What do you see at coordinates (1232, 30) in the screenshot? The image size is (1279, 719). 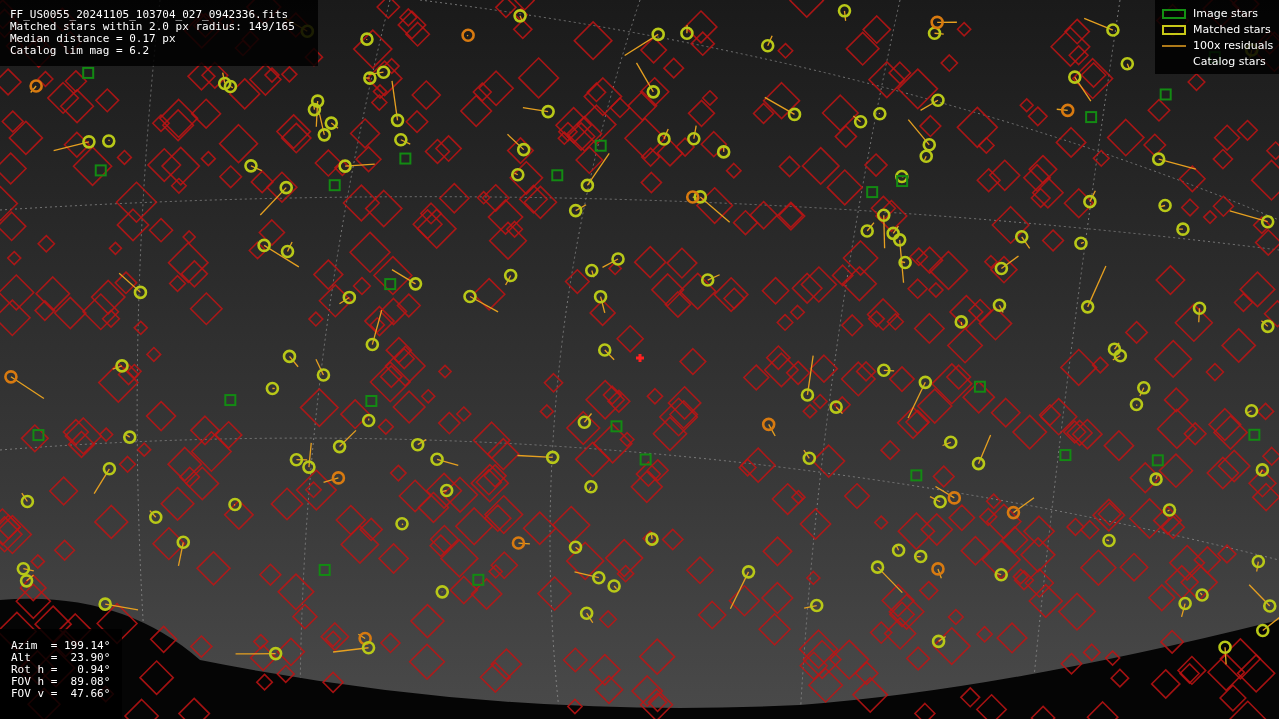 I see `legend-label: Matched stars` at bounding box center [1232, 30].